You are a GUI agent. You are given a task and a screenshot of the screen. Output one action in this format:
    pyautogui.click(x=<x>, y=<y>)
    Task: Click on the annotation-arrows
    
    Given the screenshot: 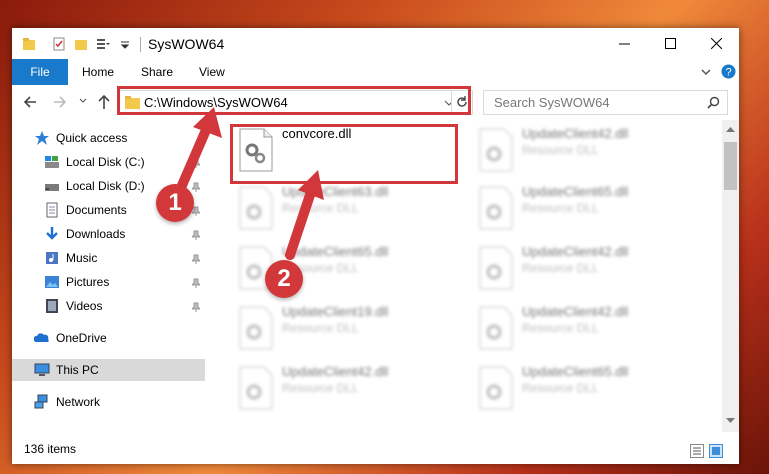 What is the action you would take?
    pyautogui.click(x=249, y=183)
    